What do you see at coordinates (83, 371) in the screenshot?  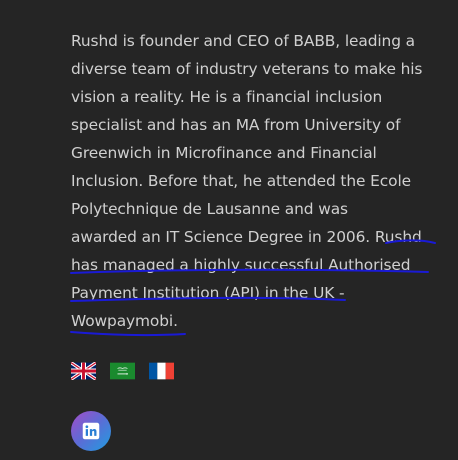 I see `uk-flag-icon` at bounding box center [83, 371].